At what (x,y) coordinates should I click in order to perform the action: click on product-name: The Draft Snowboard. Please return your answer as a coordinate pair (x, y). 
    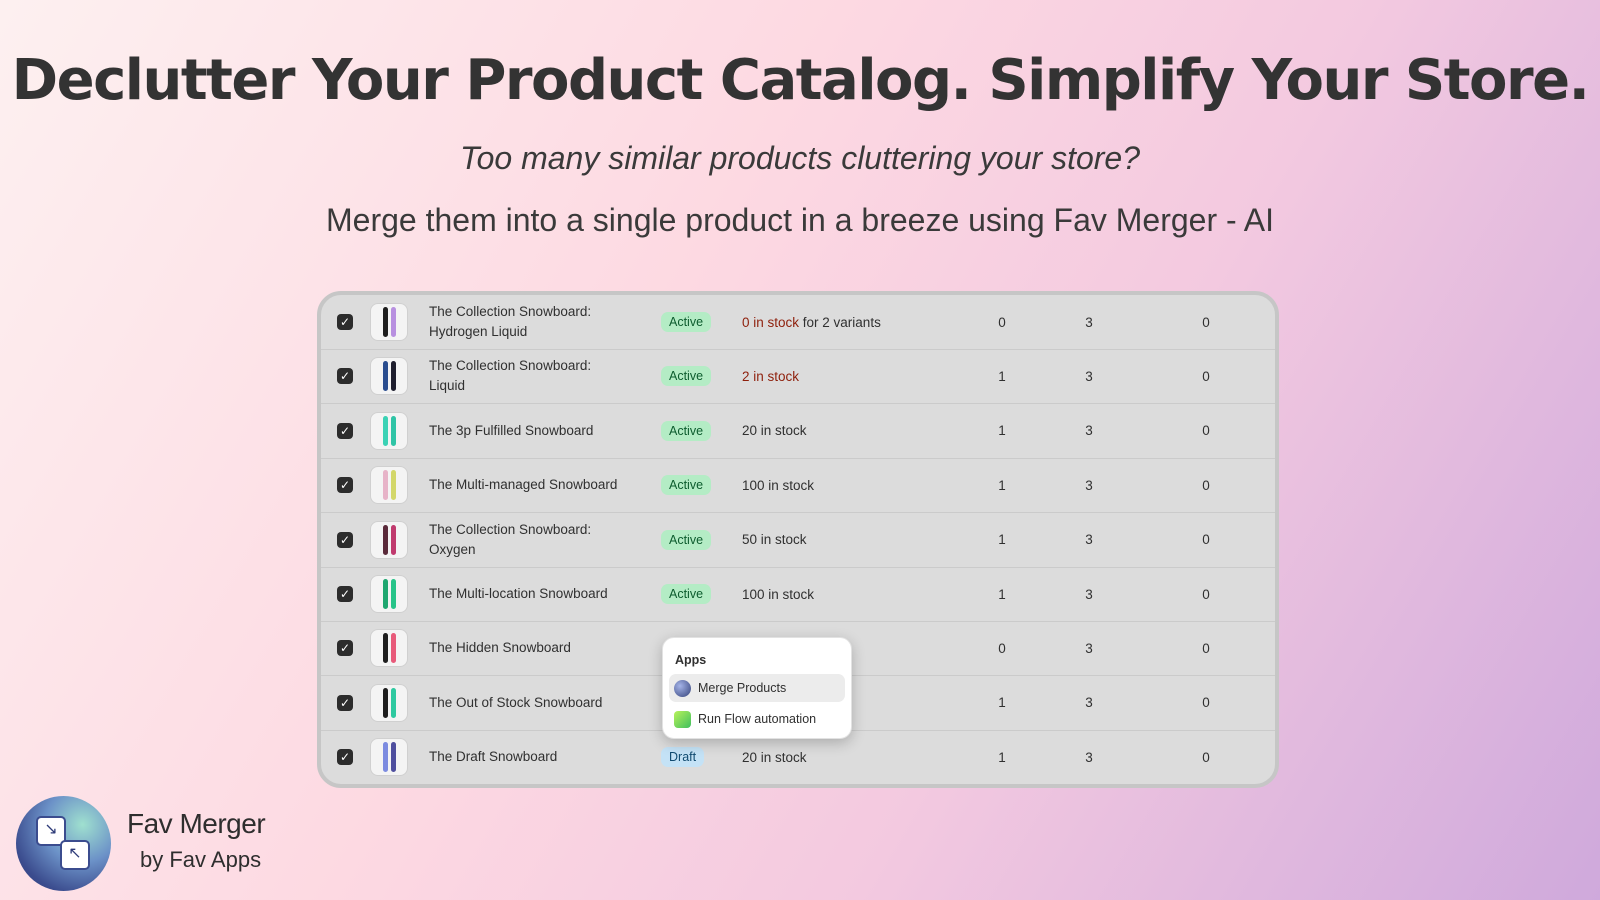
    Looking at the image, I should click on (529, 757).